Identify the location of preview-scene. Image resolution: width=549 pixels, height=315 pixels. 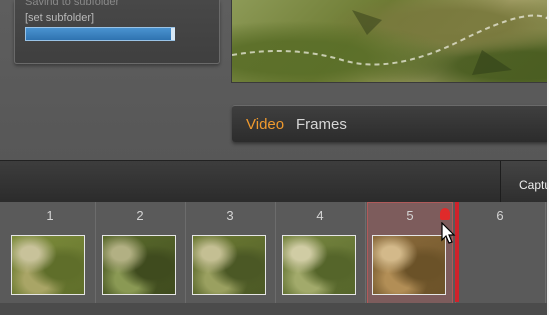
(390, 42).